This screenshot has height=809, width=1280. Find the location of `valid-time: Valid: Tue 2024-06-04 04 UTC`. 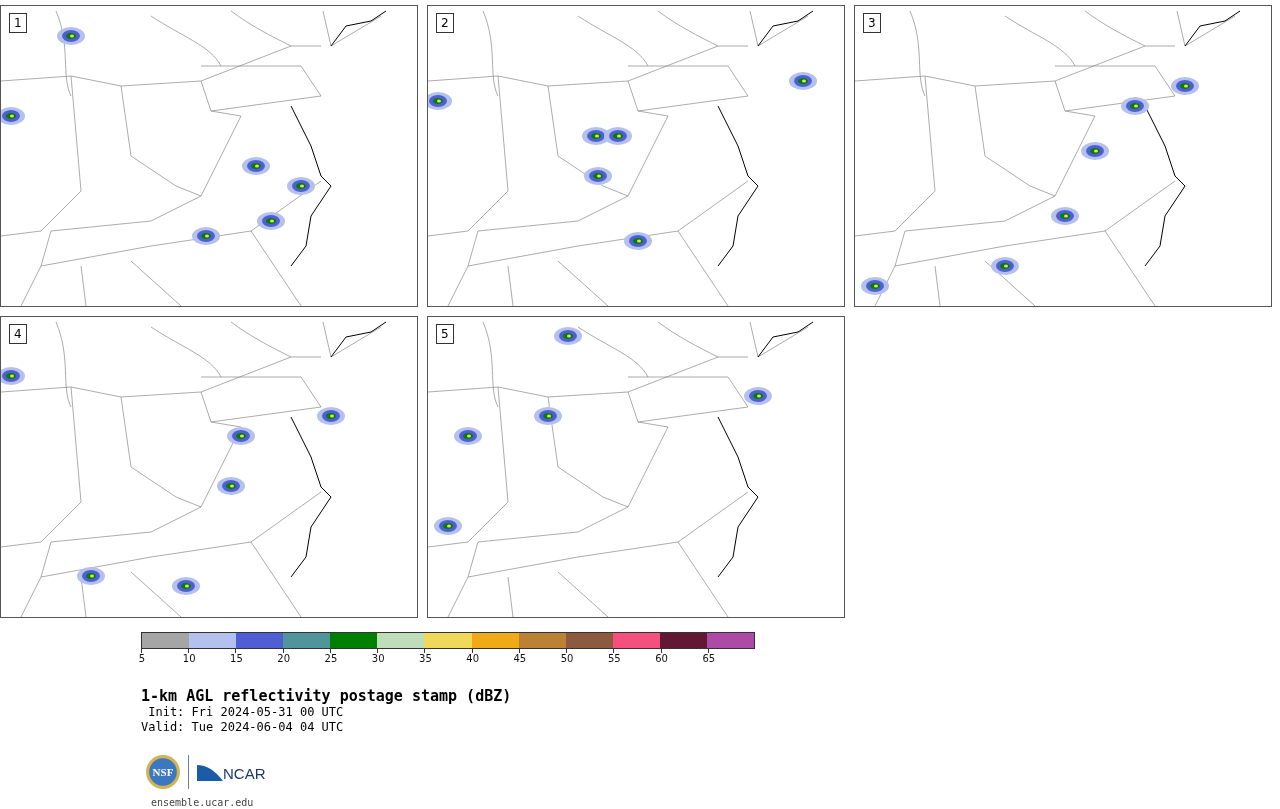

valid-time: Valid: Tue 2024-06-04 04 UTC is located at coordinates (243, 727).